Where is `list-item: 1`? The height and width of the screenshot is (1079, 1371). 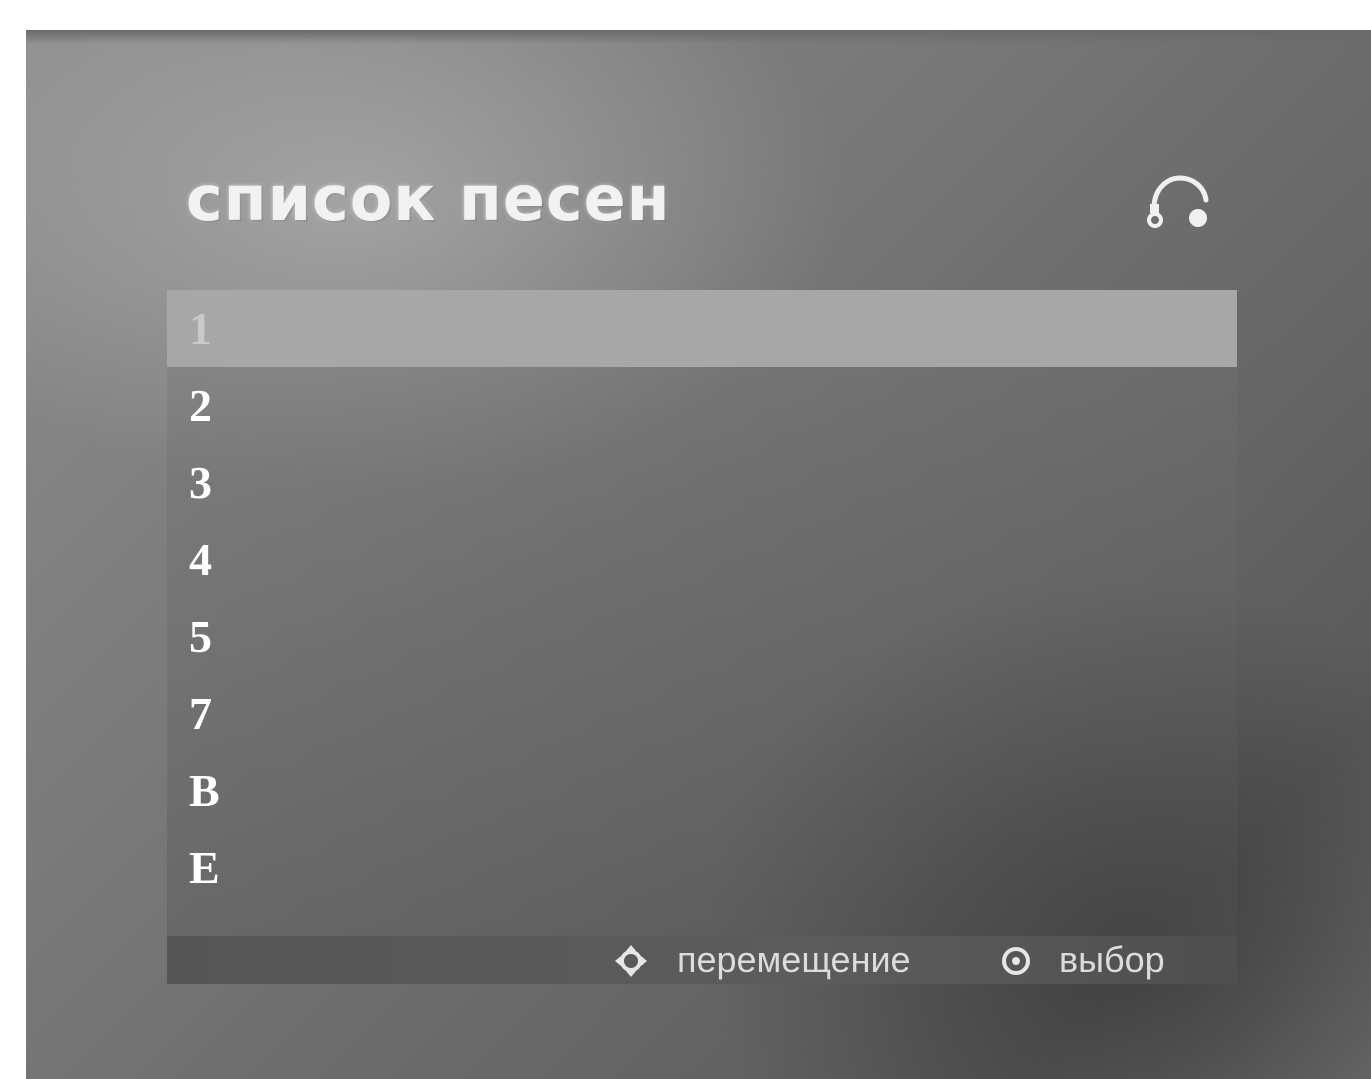 list-item: 1 is located at coordinates (702, 328).